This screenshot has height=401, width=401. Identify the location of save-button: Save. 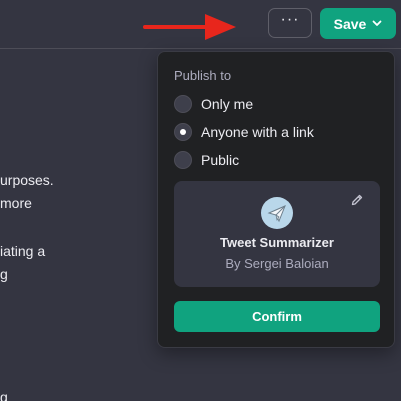
(358, 23).